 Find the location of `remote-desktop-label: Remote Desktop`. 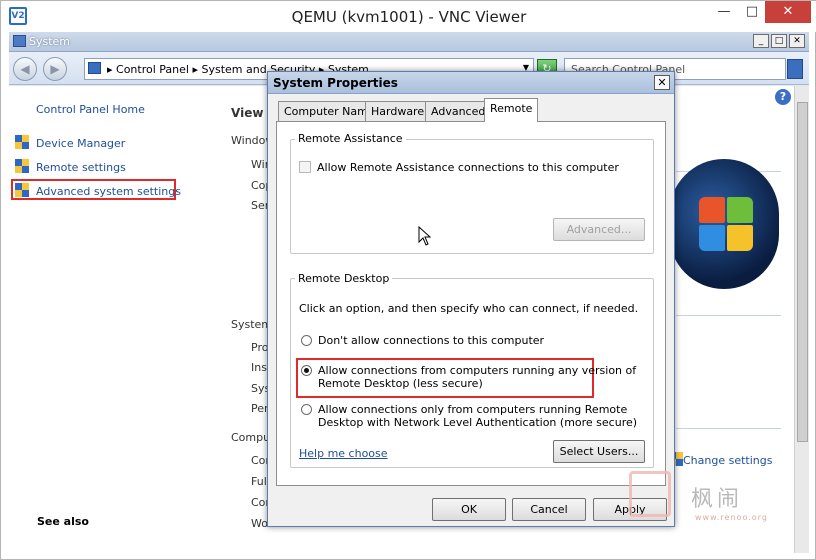

remote-desktop-label: Remote Desktop is located at coordinates (344, 278).